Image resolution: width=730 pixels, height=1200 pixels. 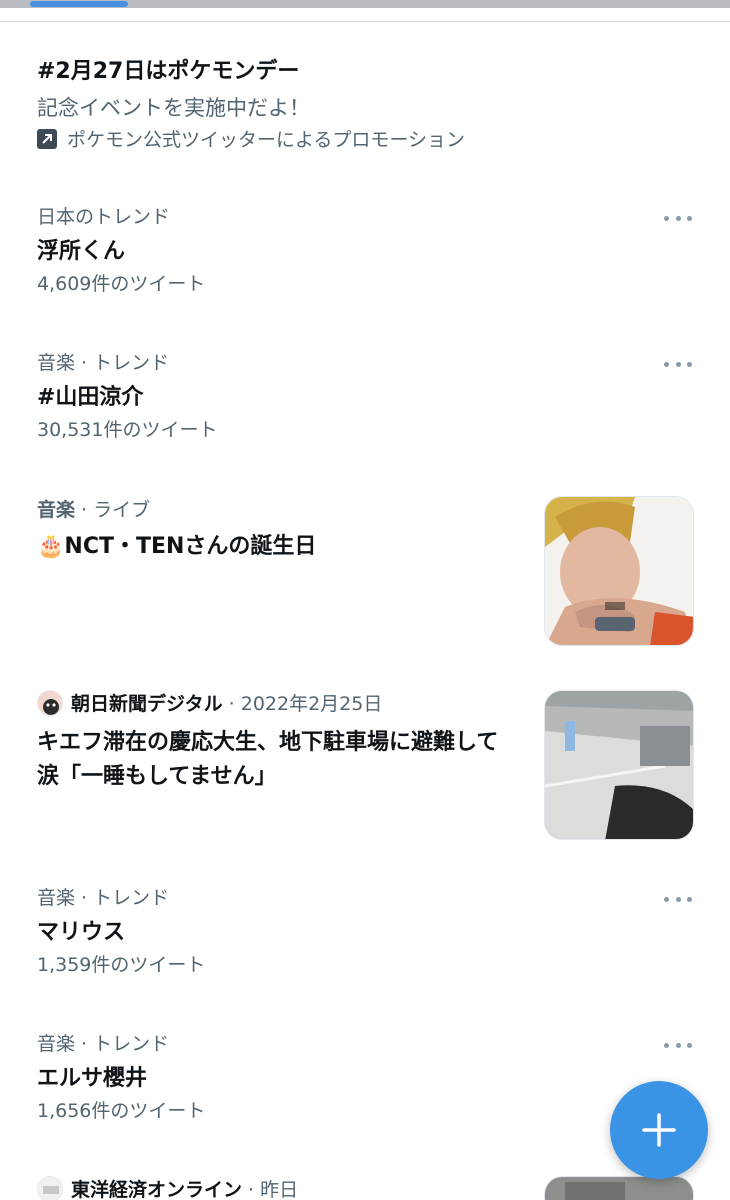 What do you see at coordinates (56, 510) in the screenshot?
I see `event-category: 音楽` at bounding box center [56, 510].